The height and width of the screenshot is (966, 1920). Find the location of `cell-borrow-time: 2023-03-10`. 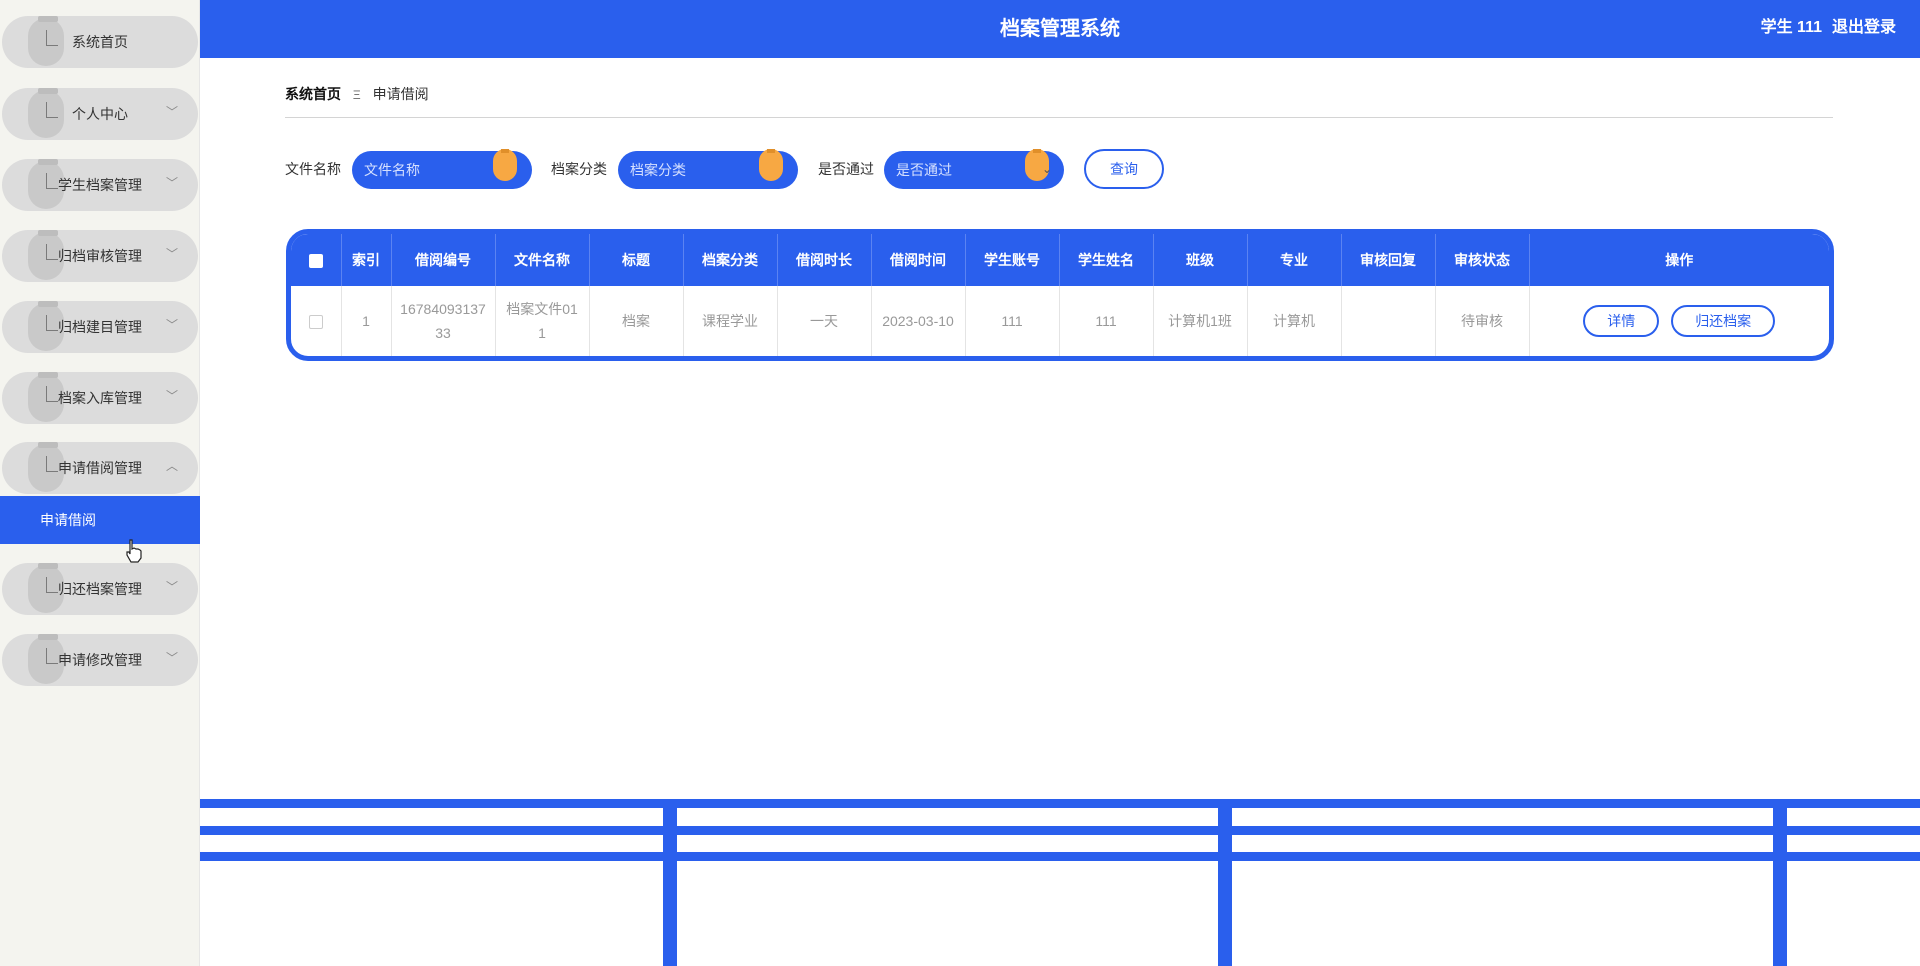

cell-borrow-time: 2023-03-10 is located at coordinates (918, 321).